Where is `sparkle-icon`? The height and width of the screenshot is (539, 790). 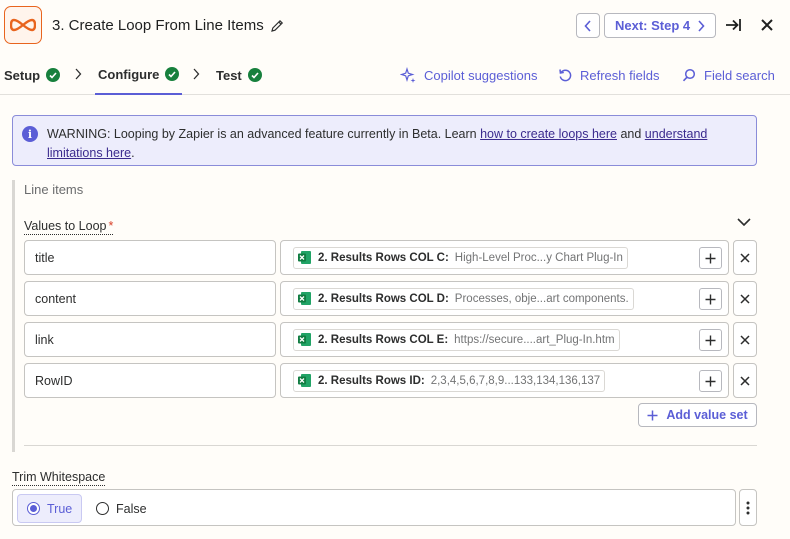
sparkle-icon is located at coordinates (408, 74).